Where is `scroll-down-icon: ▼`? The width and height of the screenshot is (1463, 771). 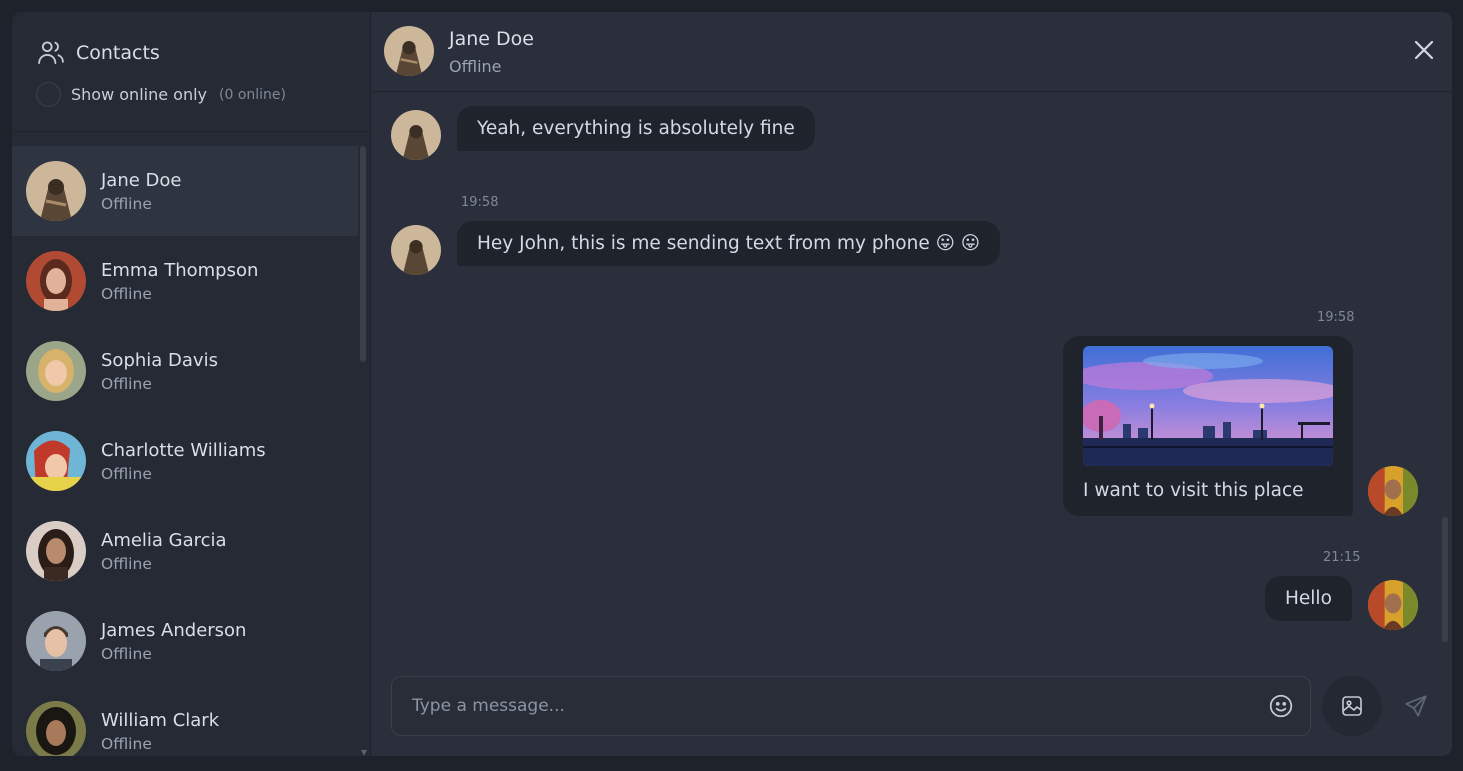 scroll-down-icon: ▼ is located at coordinates (364, 752).